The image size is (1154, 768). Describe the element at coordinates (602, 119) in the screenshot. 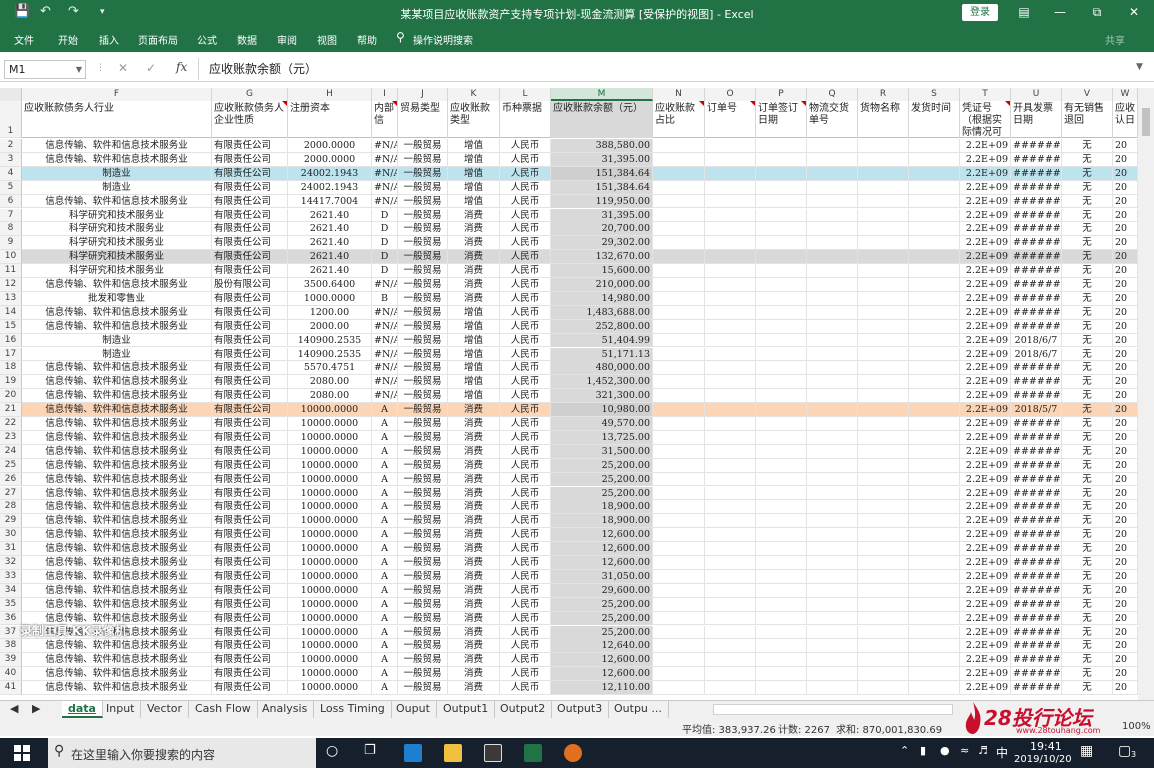

I see `header-cell-m: 应收账款余额（元）` at that location.